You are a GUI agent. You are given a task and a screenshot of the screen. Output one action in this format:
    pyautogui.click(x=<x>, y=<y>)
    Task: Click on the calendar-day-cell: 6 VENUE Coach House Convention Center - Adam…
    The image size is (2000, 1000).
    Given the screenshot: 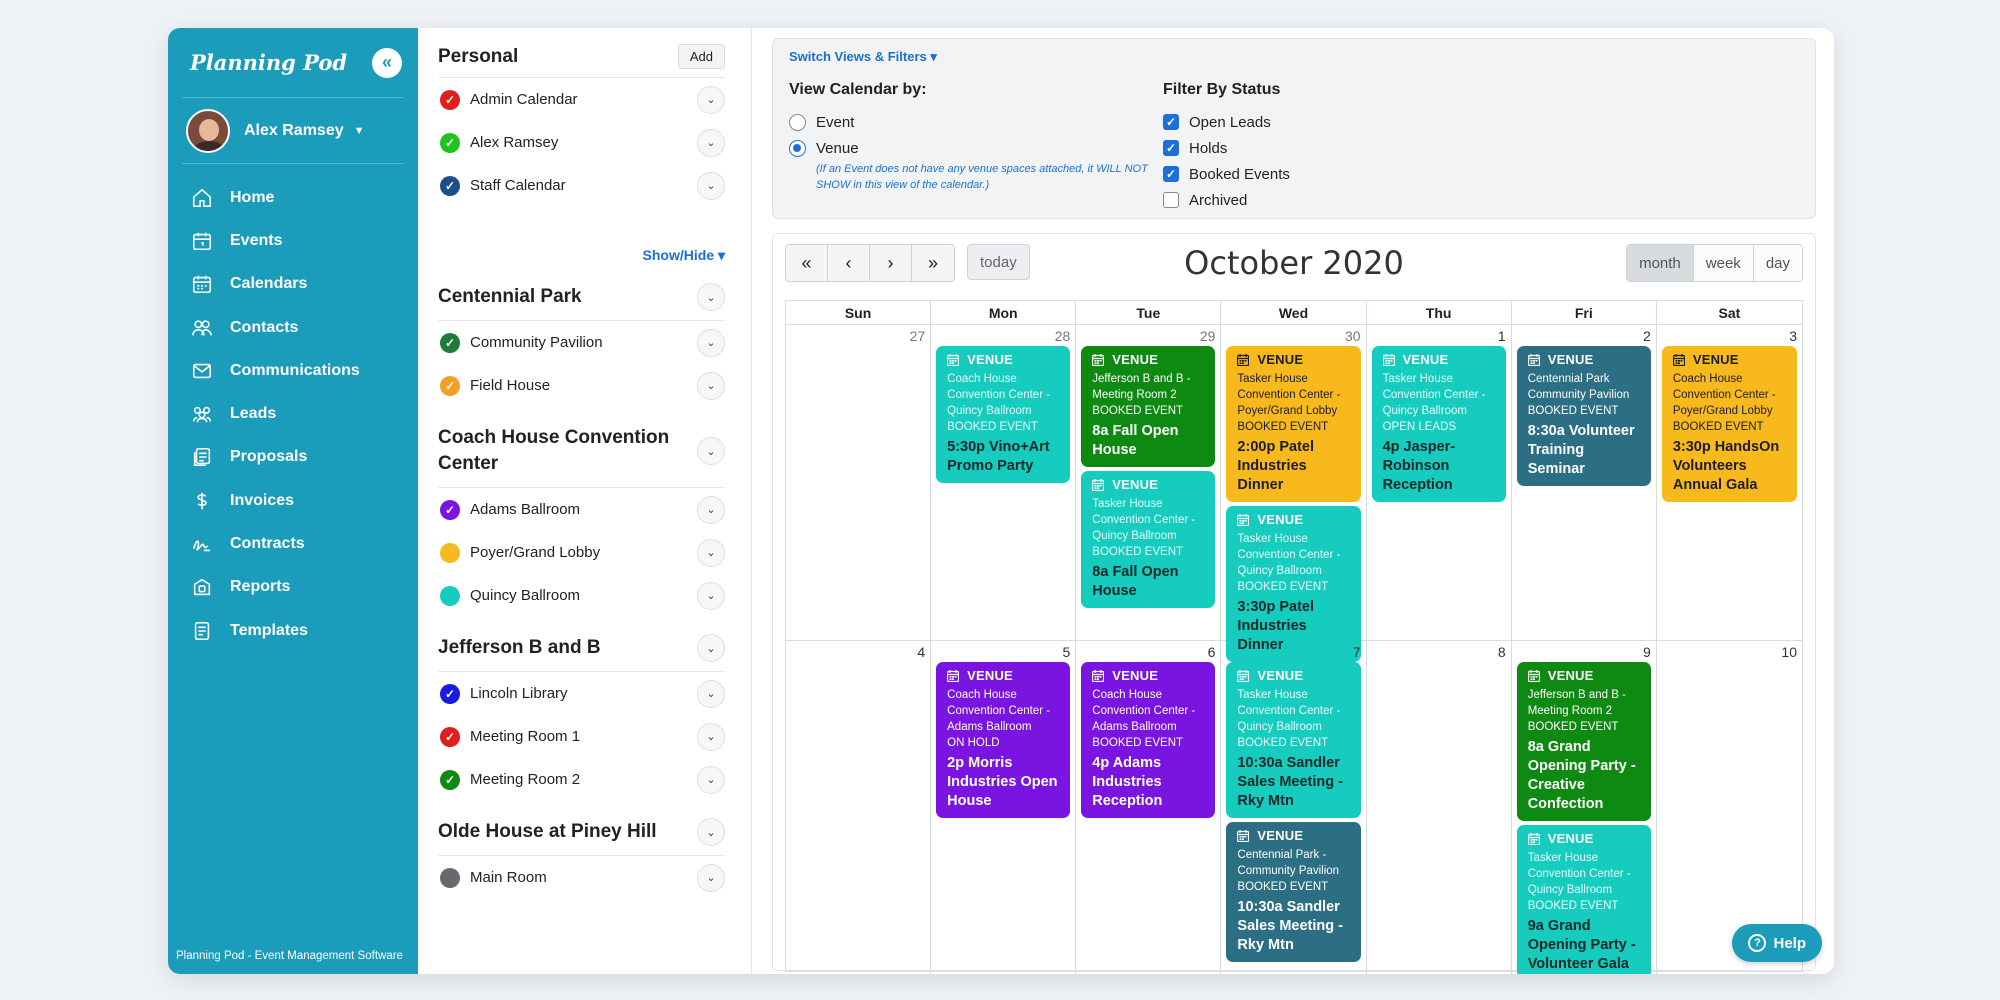 What is the action you would take?
    pyautogui.click(x=1149, y=807)
    